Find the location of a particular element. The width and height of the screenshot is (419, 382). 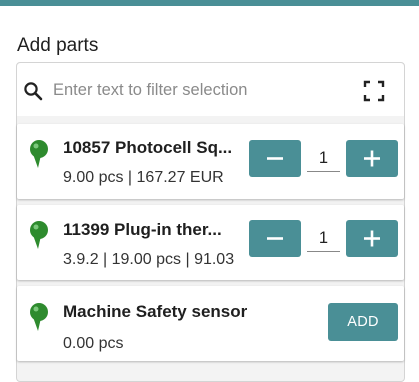

add-part-button: ADD is located at coordinates (363, 322).